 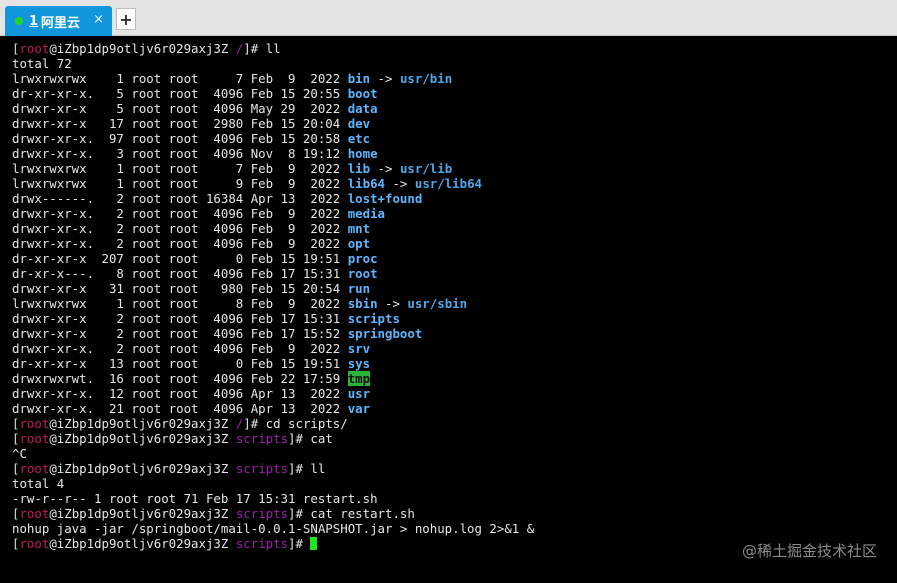 I want to click on add-tab-button: +, so click(x=126, y=19).